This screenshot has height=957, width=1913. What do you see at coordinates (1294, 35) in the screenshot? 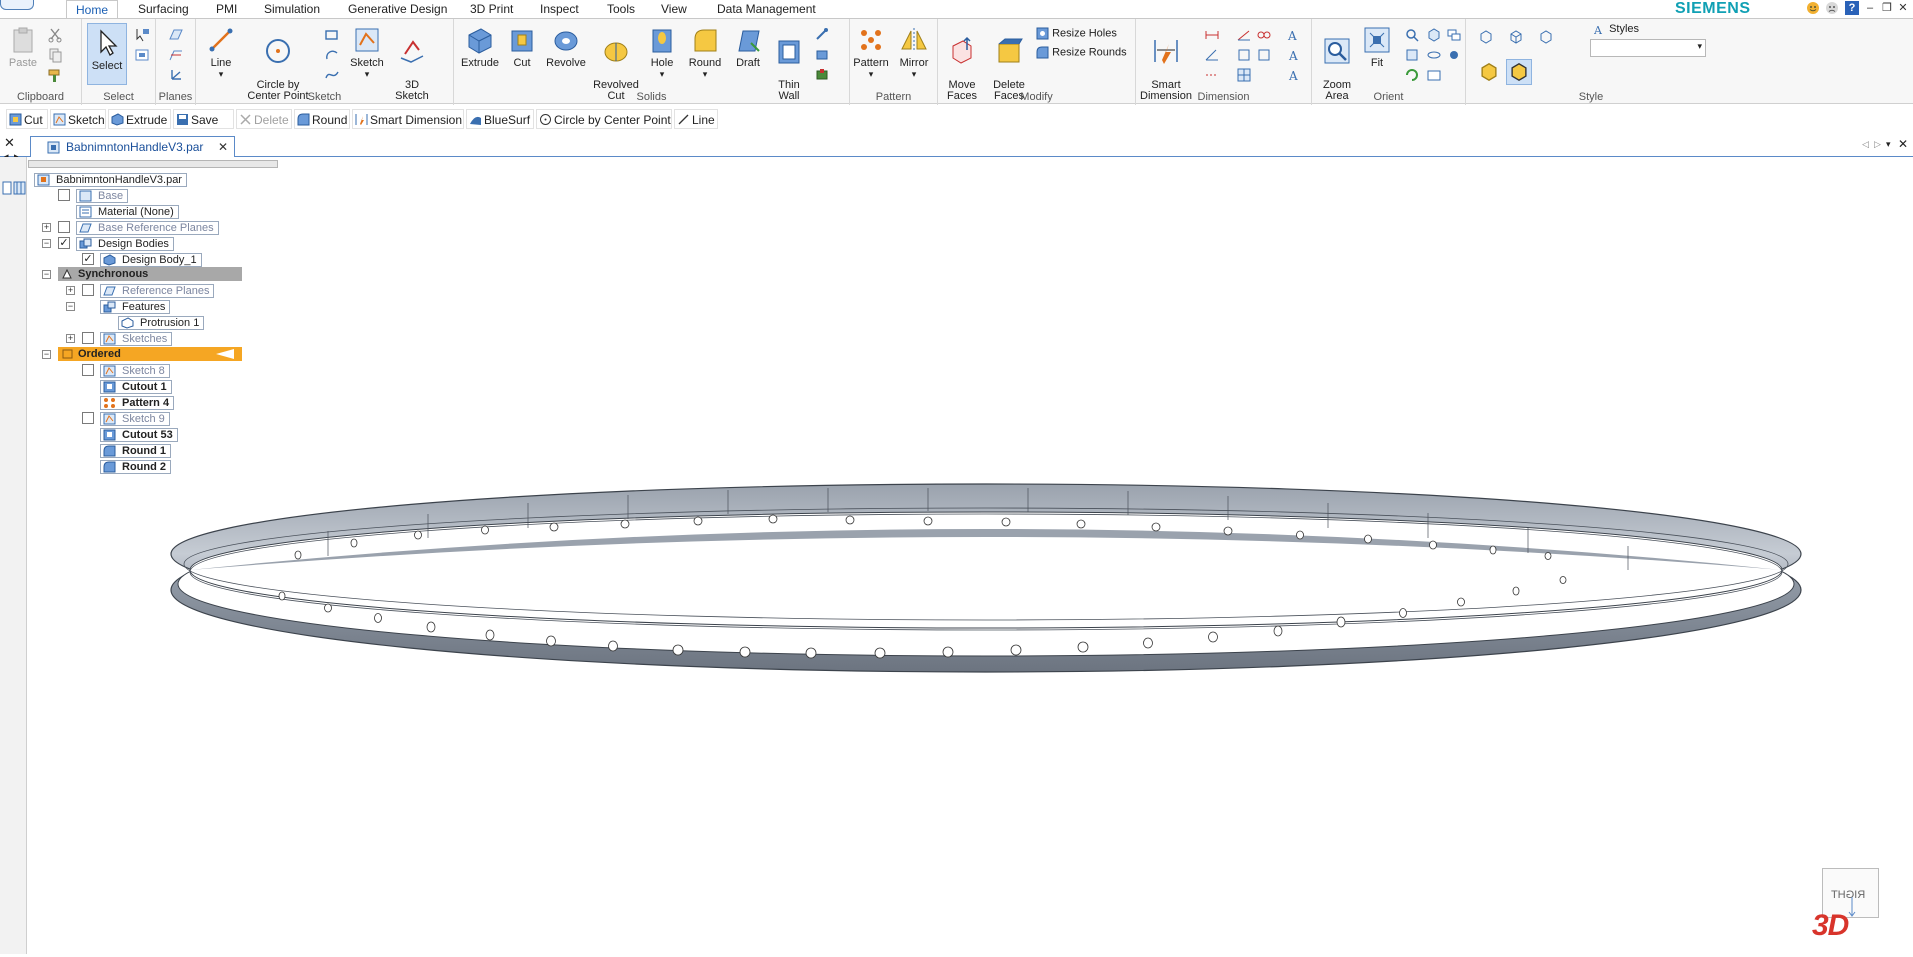
I see `text-style-icon: A` at bounding box center [1294, 35].